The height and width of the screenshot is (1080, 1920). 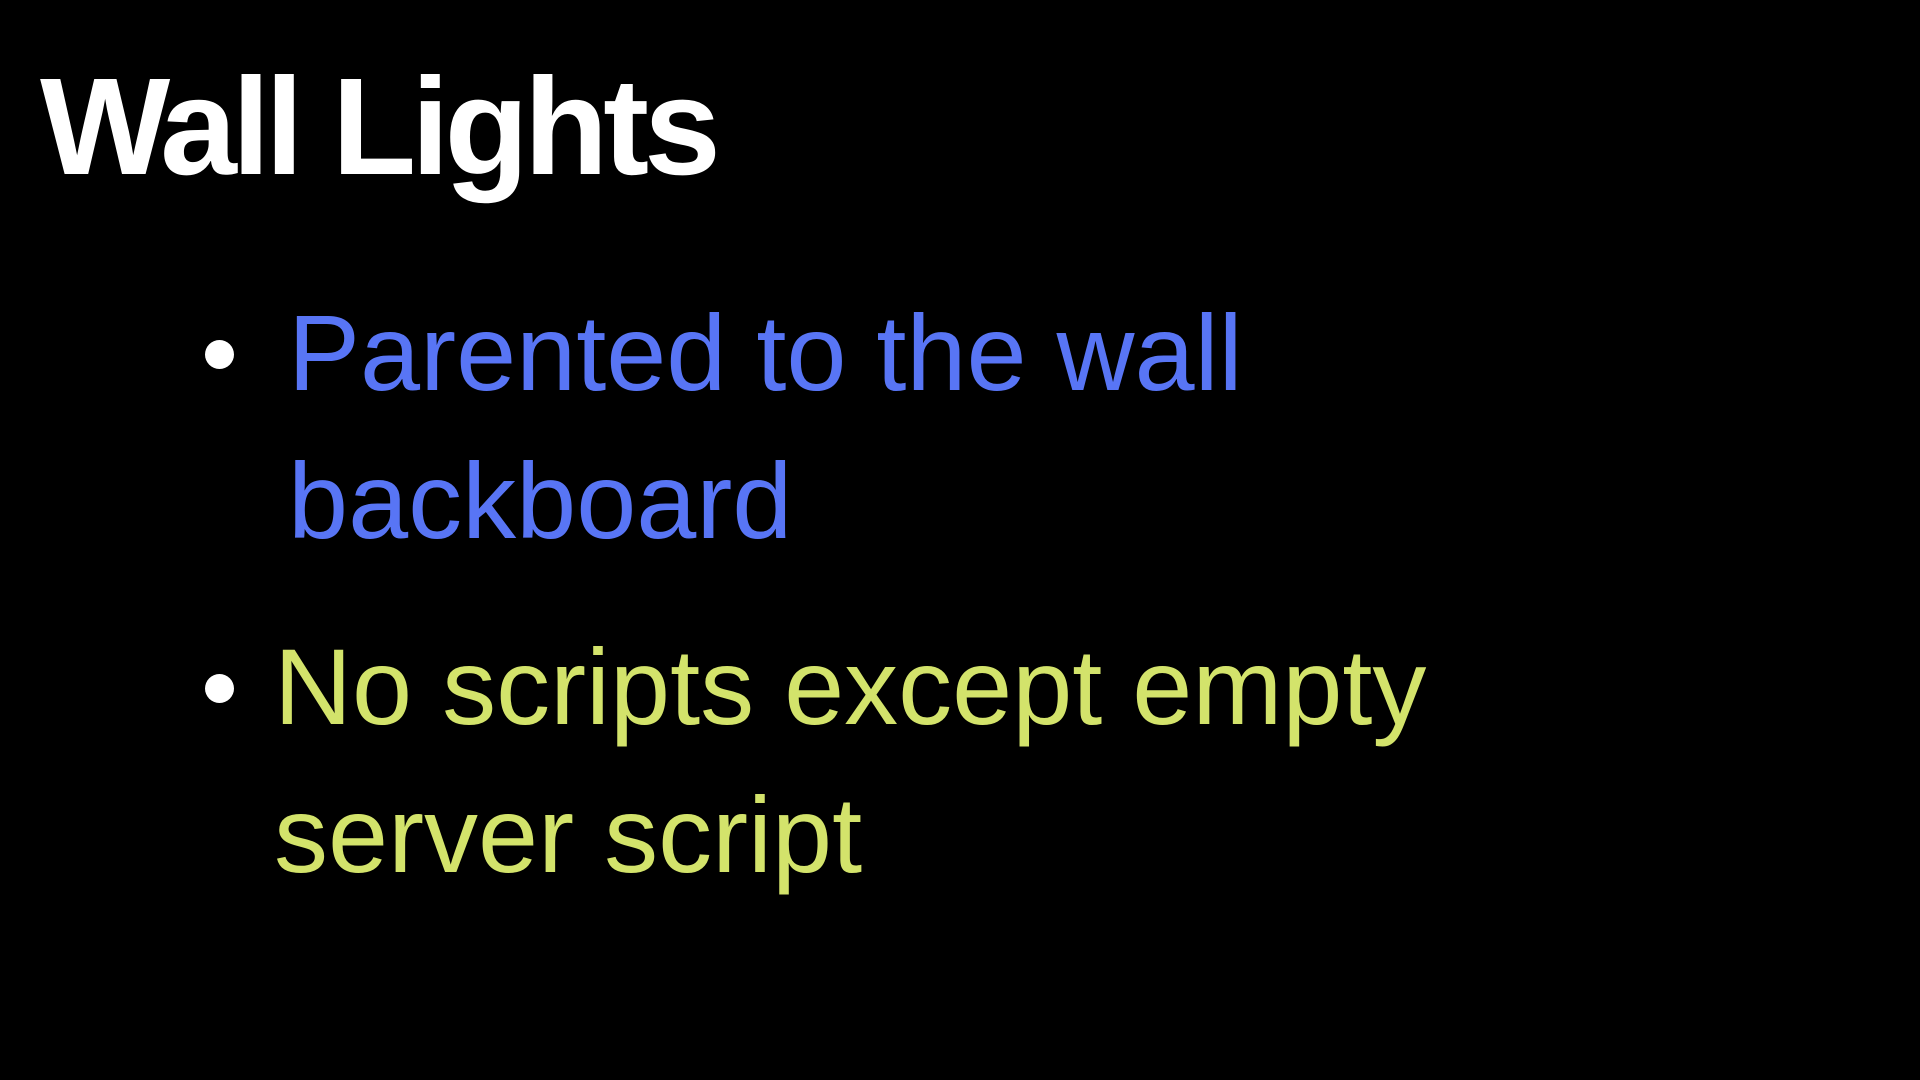 What do you see at coordinates (765, 426) in the screenshot?
I see `bullet-text: Parented to the wall backboard` at bounding box center [765, 426].